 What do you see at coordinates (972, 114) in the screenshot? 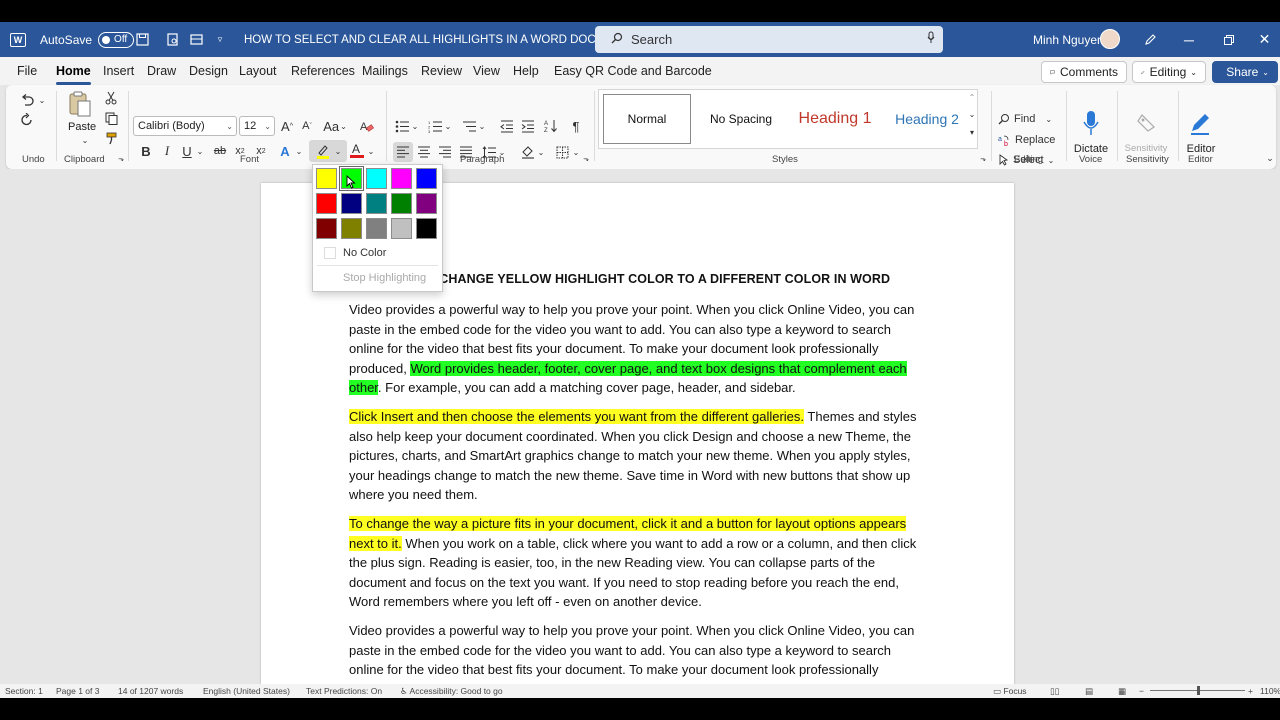
I see `styles-scroll-down-icon: ⌄` at bounding box center [972, 114].